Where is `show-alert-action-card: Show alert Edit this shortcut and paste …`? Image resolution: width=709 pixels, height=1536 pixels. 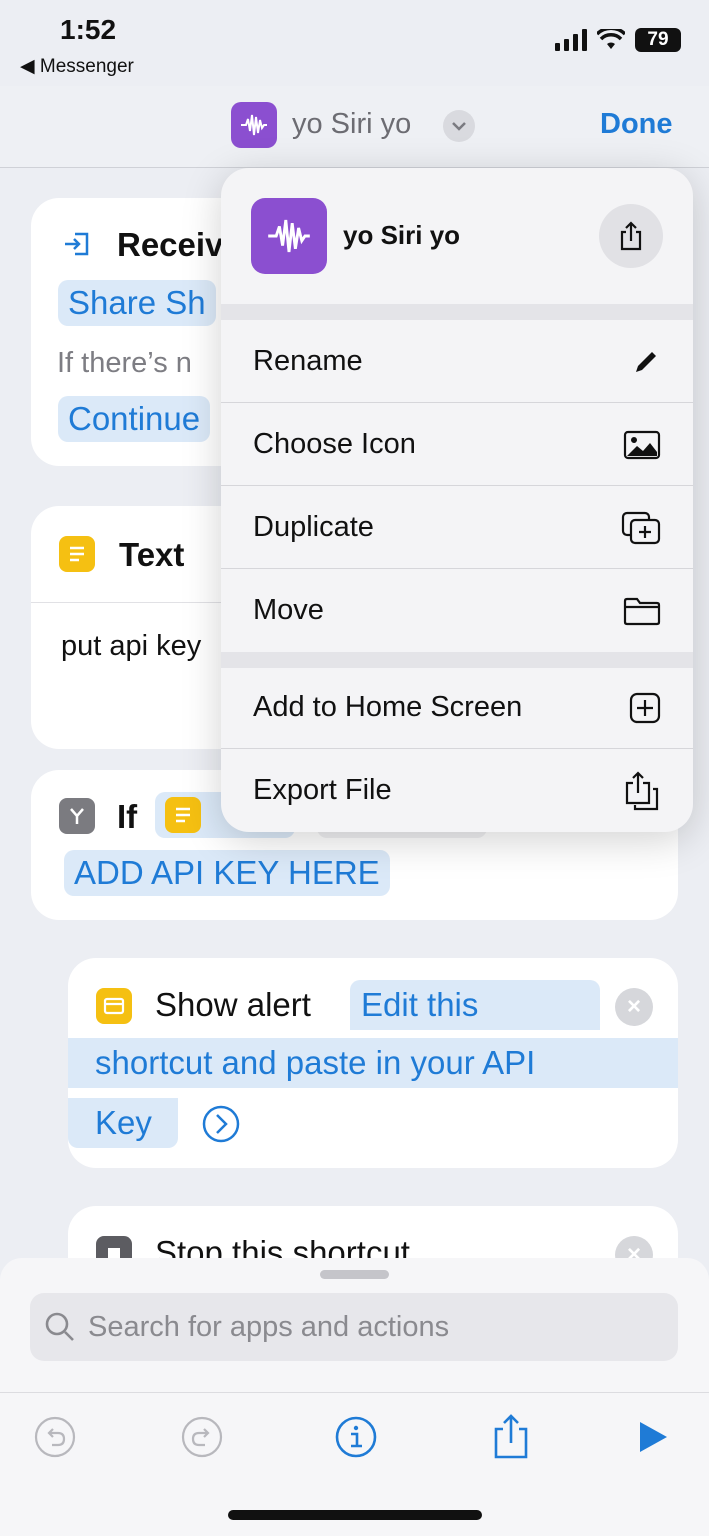 show-alert-action-card: Show alert Edit this shortcut and paste … is located at coordinates (373, 1063).